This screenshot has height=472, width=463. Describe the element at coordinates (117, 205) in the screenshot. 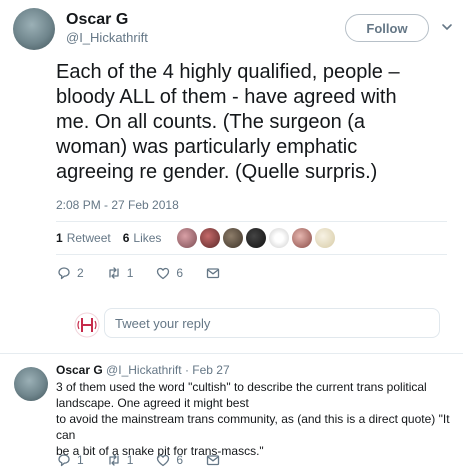

I see `tweet-timestamp: 2:08 PM - 27 Feb 2018` at that location.